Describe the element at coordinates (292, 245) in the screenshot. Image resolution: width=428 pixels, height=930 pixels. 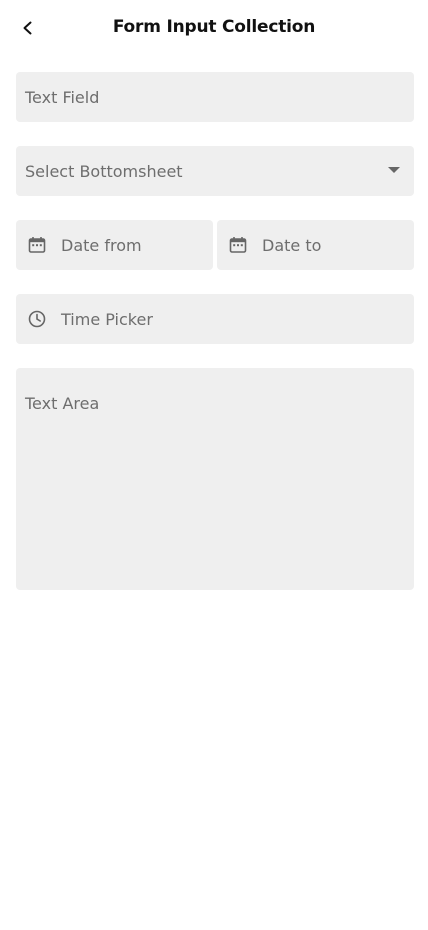
I see `date-to-placeholder: Date to` at that location.